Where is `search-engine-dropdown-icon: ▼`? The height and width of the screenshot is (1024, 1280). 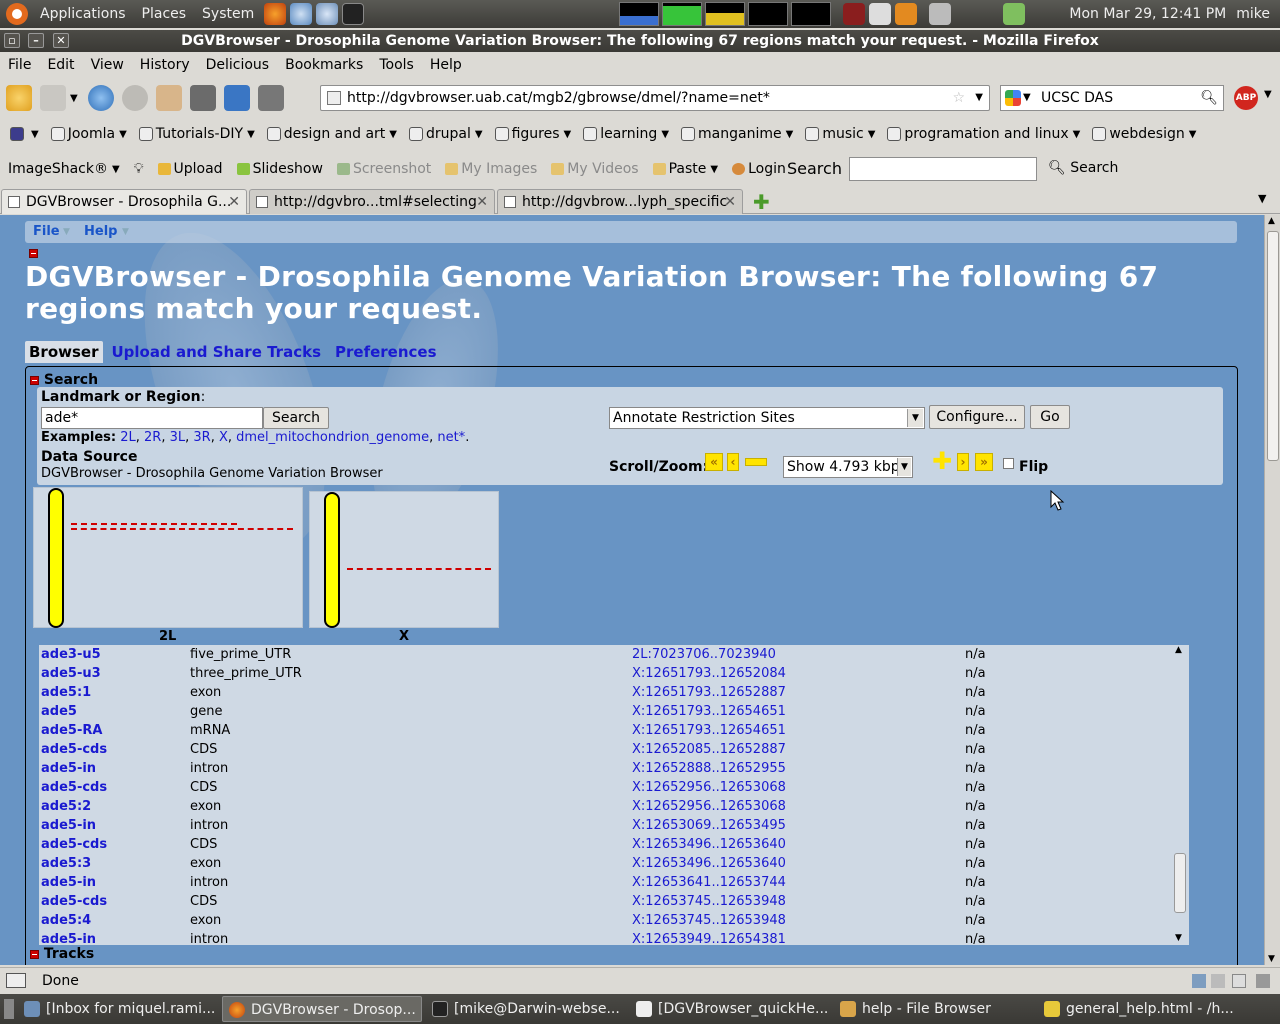
search-engine-dropdown-icon: ▼ is located at coordinates (1027, 98).